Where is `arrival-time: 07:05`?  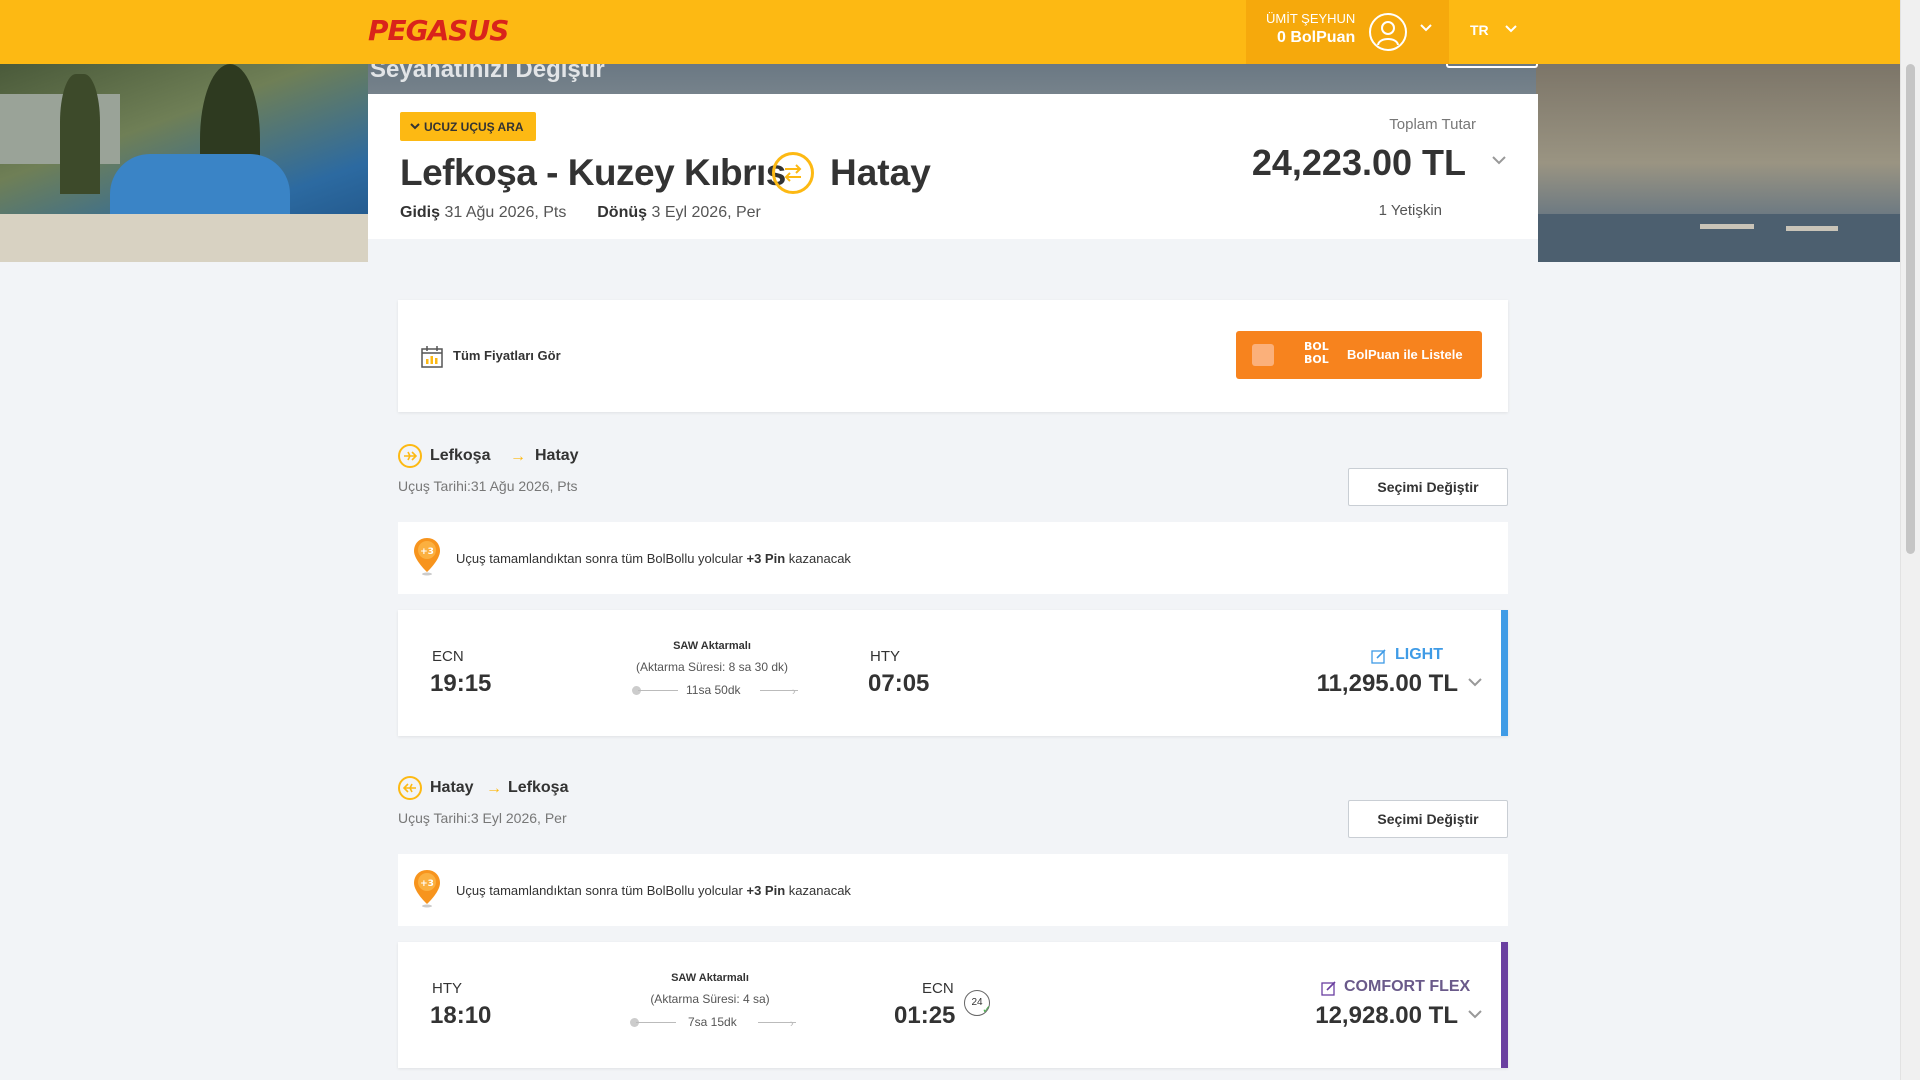
arrival-time: 07:05 is located at coordinates (899, 683).